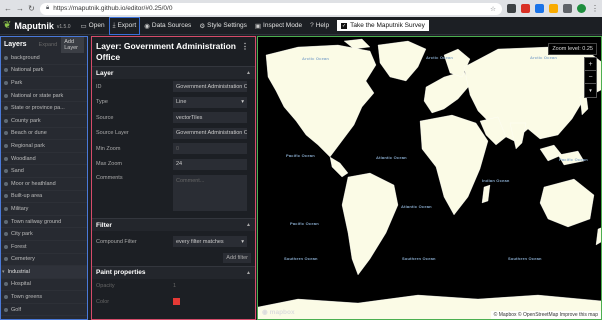 Image resolution: width=602 pixels, height=320 pixels. I want to click on extension-icon-dark, so click(511, 8).